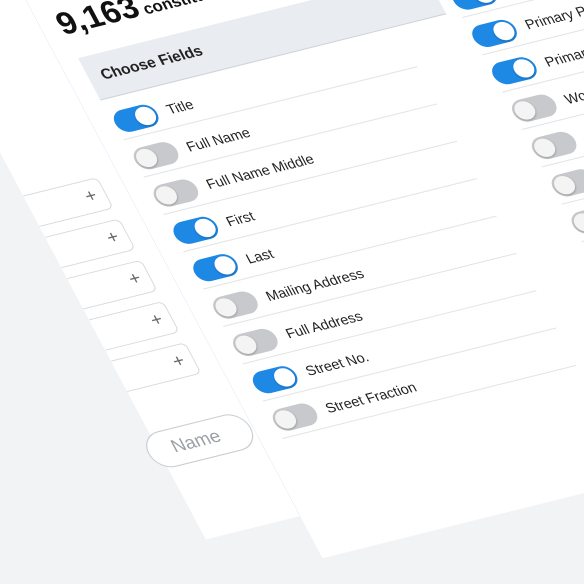 Image resolution: width=584 pixels, height=584 pixels. What do you see at coordinates (97, 21) in the screenshot?
I see `count-number: 9,163` at bounding box center [97, 21].